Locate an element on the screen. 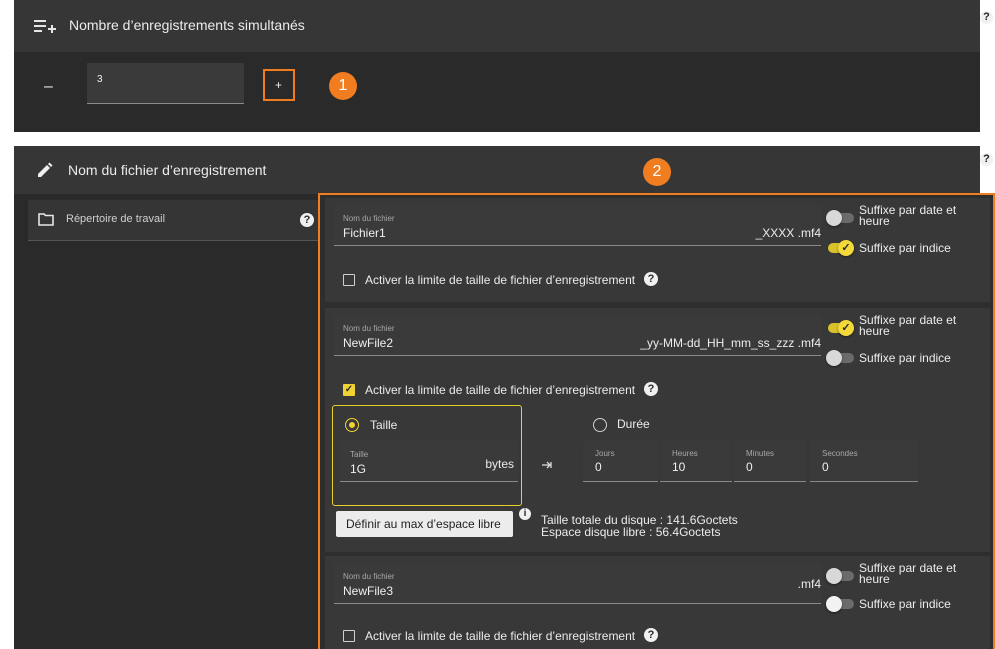 This screenshot has width=995, height=649. callout-badge-2: 2 is located at coordinates (657, 172).